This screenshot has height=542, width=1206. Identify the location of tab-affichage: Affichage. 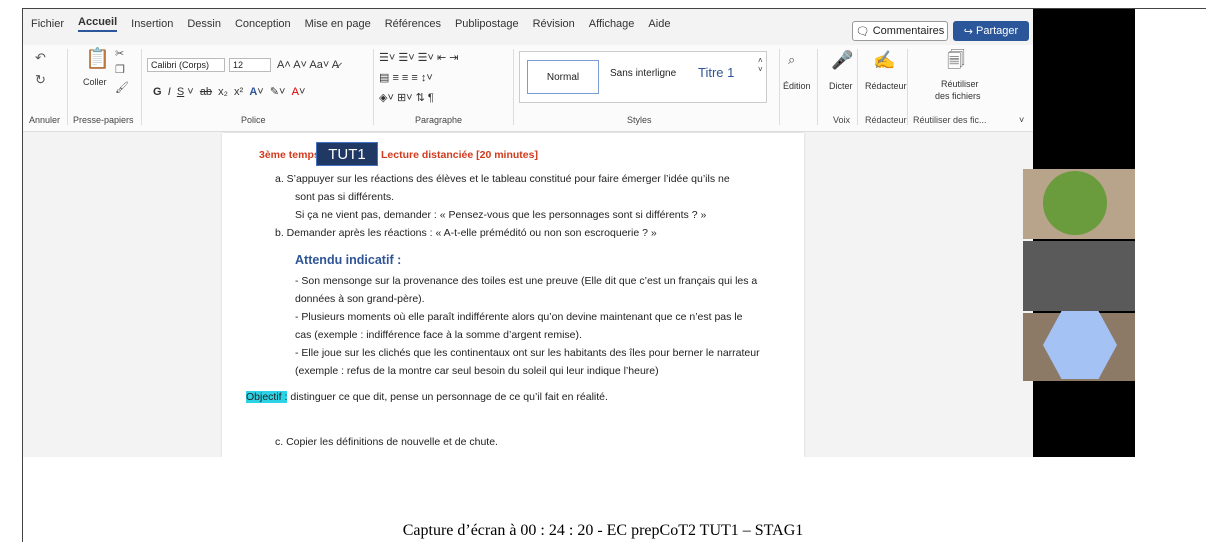
(612, 24).